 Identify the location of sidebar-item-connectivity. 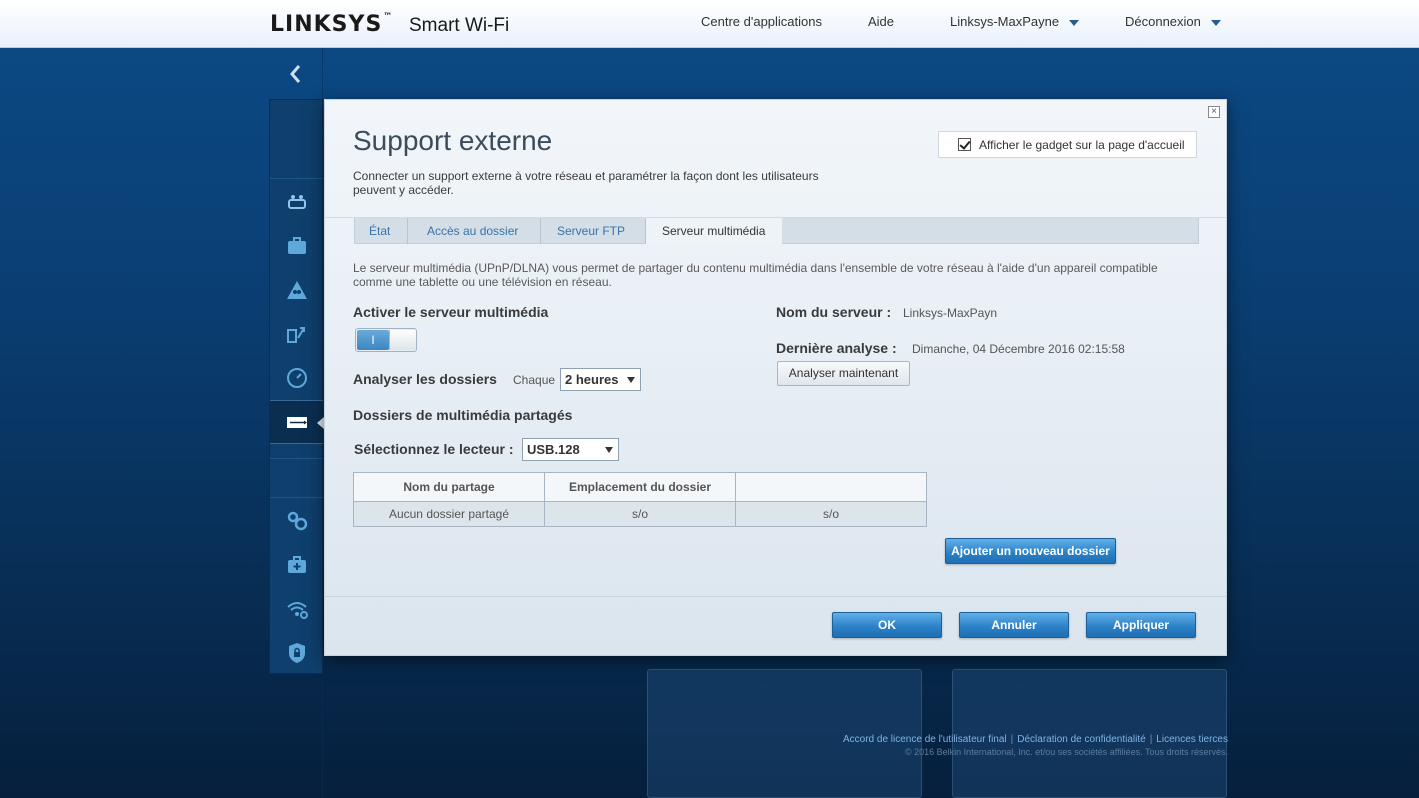
(296, 521).